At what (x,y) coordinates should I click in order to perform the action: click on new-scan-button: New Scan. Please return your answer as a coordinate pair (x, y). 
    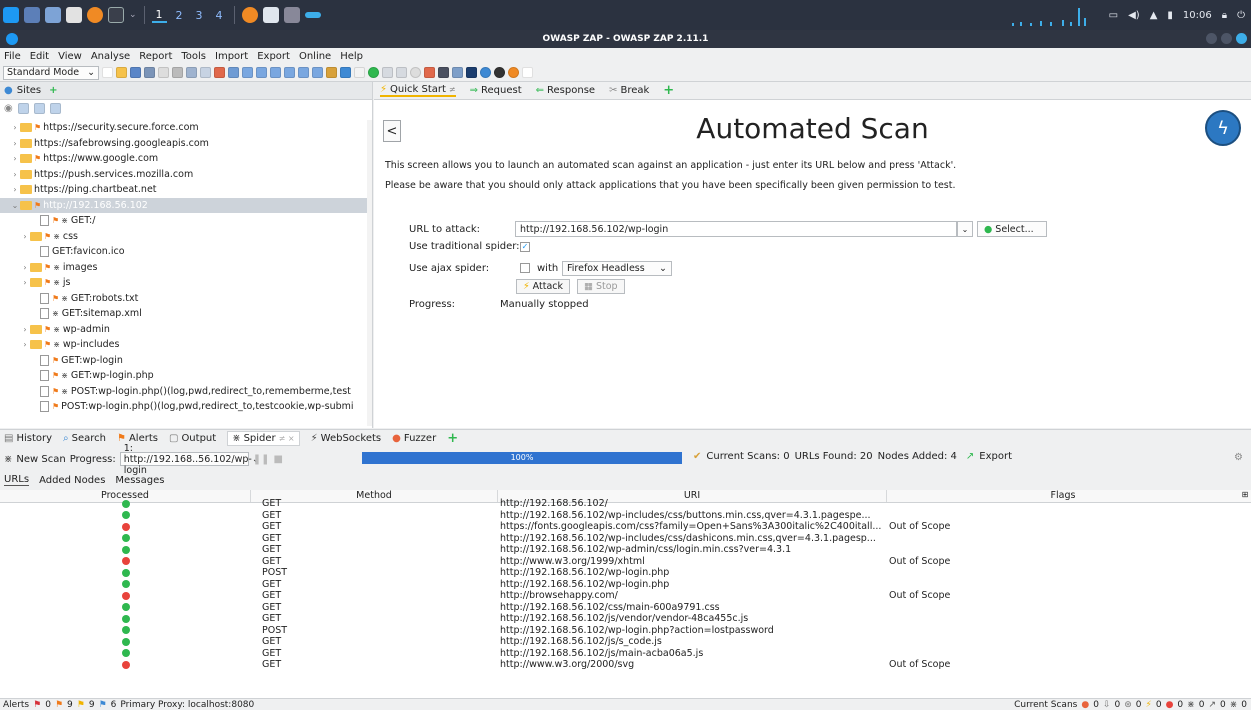
    Looking at the image, I should click on (40, 459).